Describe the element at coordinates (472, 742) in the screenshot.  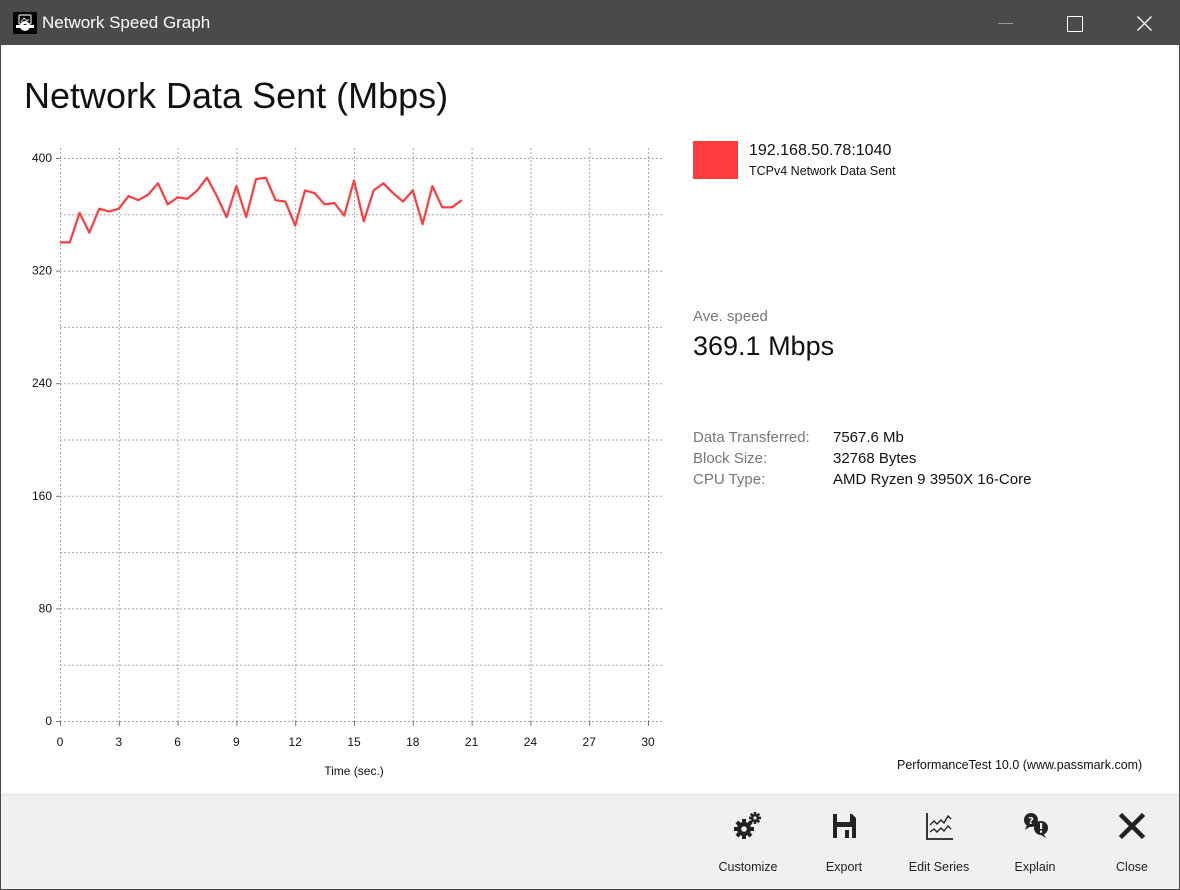
I see `x-tick-label: 21` at that location.